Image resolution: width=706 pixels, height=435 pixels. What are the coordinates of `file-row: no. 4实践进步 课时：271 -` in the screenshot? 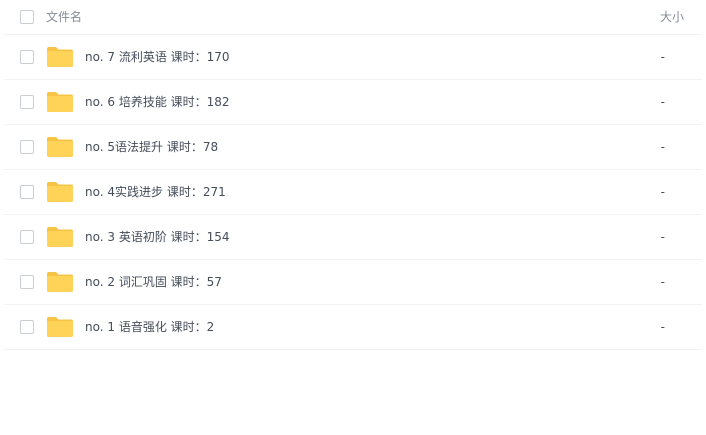 It's located at (353, 192).